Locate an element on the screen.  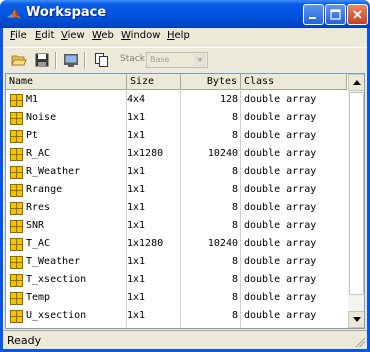
table-row: T_xsection 1x1 8 double array is located at coordinates (176, 280).